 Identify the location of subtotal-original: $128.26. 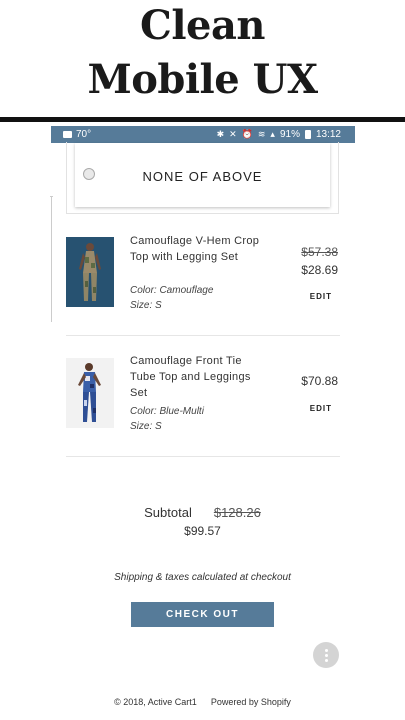
(237, 512).